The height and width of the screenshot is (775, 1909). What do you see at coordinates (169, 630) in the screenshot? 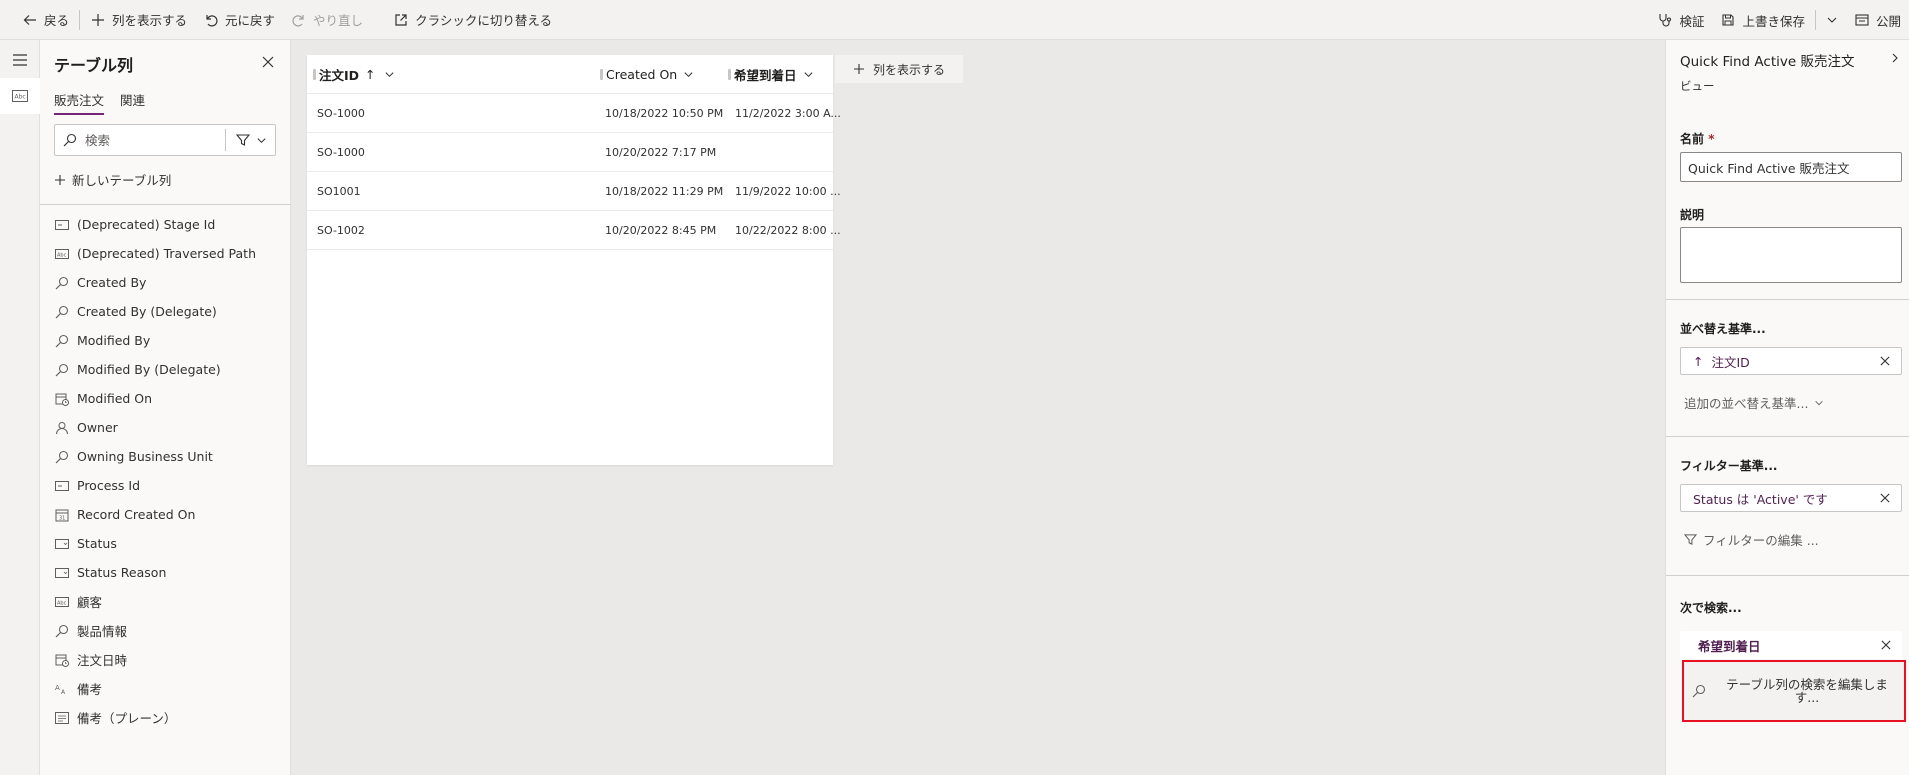
I see `column-item: 製品情報` at bounding box center [169, 630].